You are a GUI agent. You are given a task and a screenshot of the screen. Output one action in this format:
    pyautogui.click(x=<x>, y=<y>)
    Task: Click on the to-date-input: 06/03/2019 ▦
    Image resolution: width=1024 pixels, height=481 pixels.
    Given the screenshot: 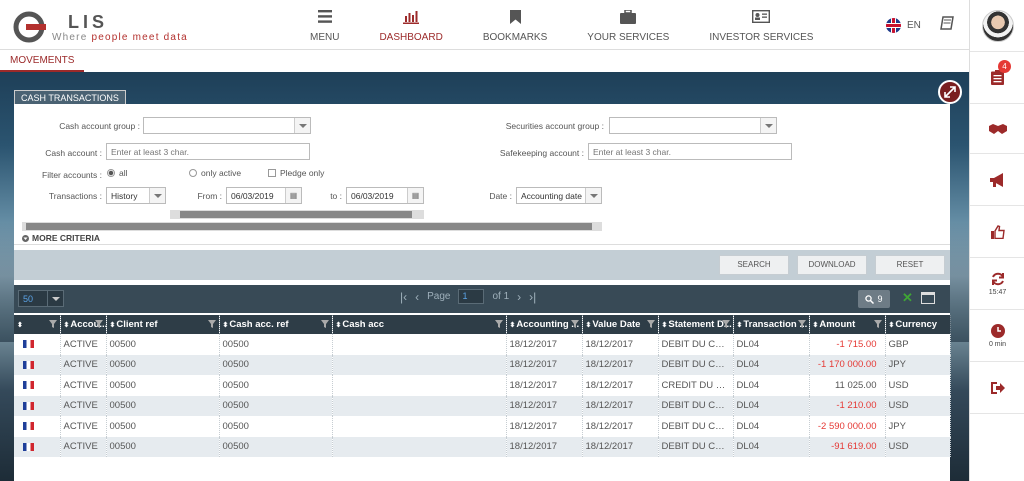 What is the action you would take?
    pyautogui.click(x=385, y=195)
    